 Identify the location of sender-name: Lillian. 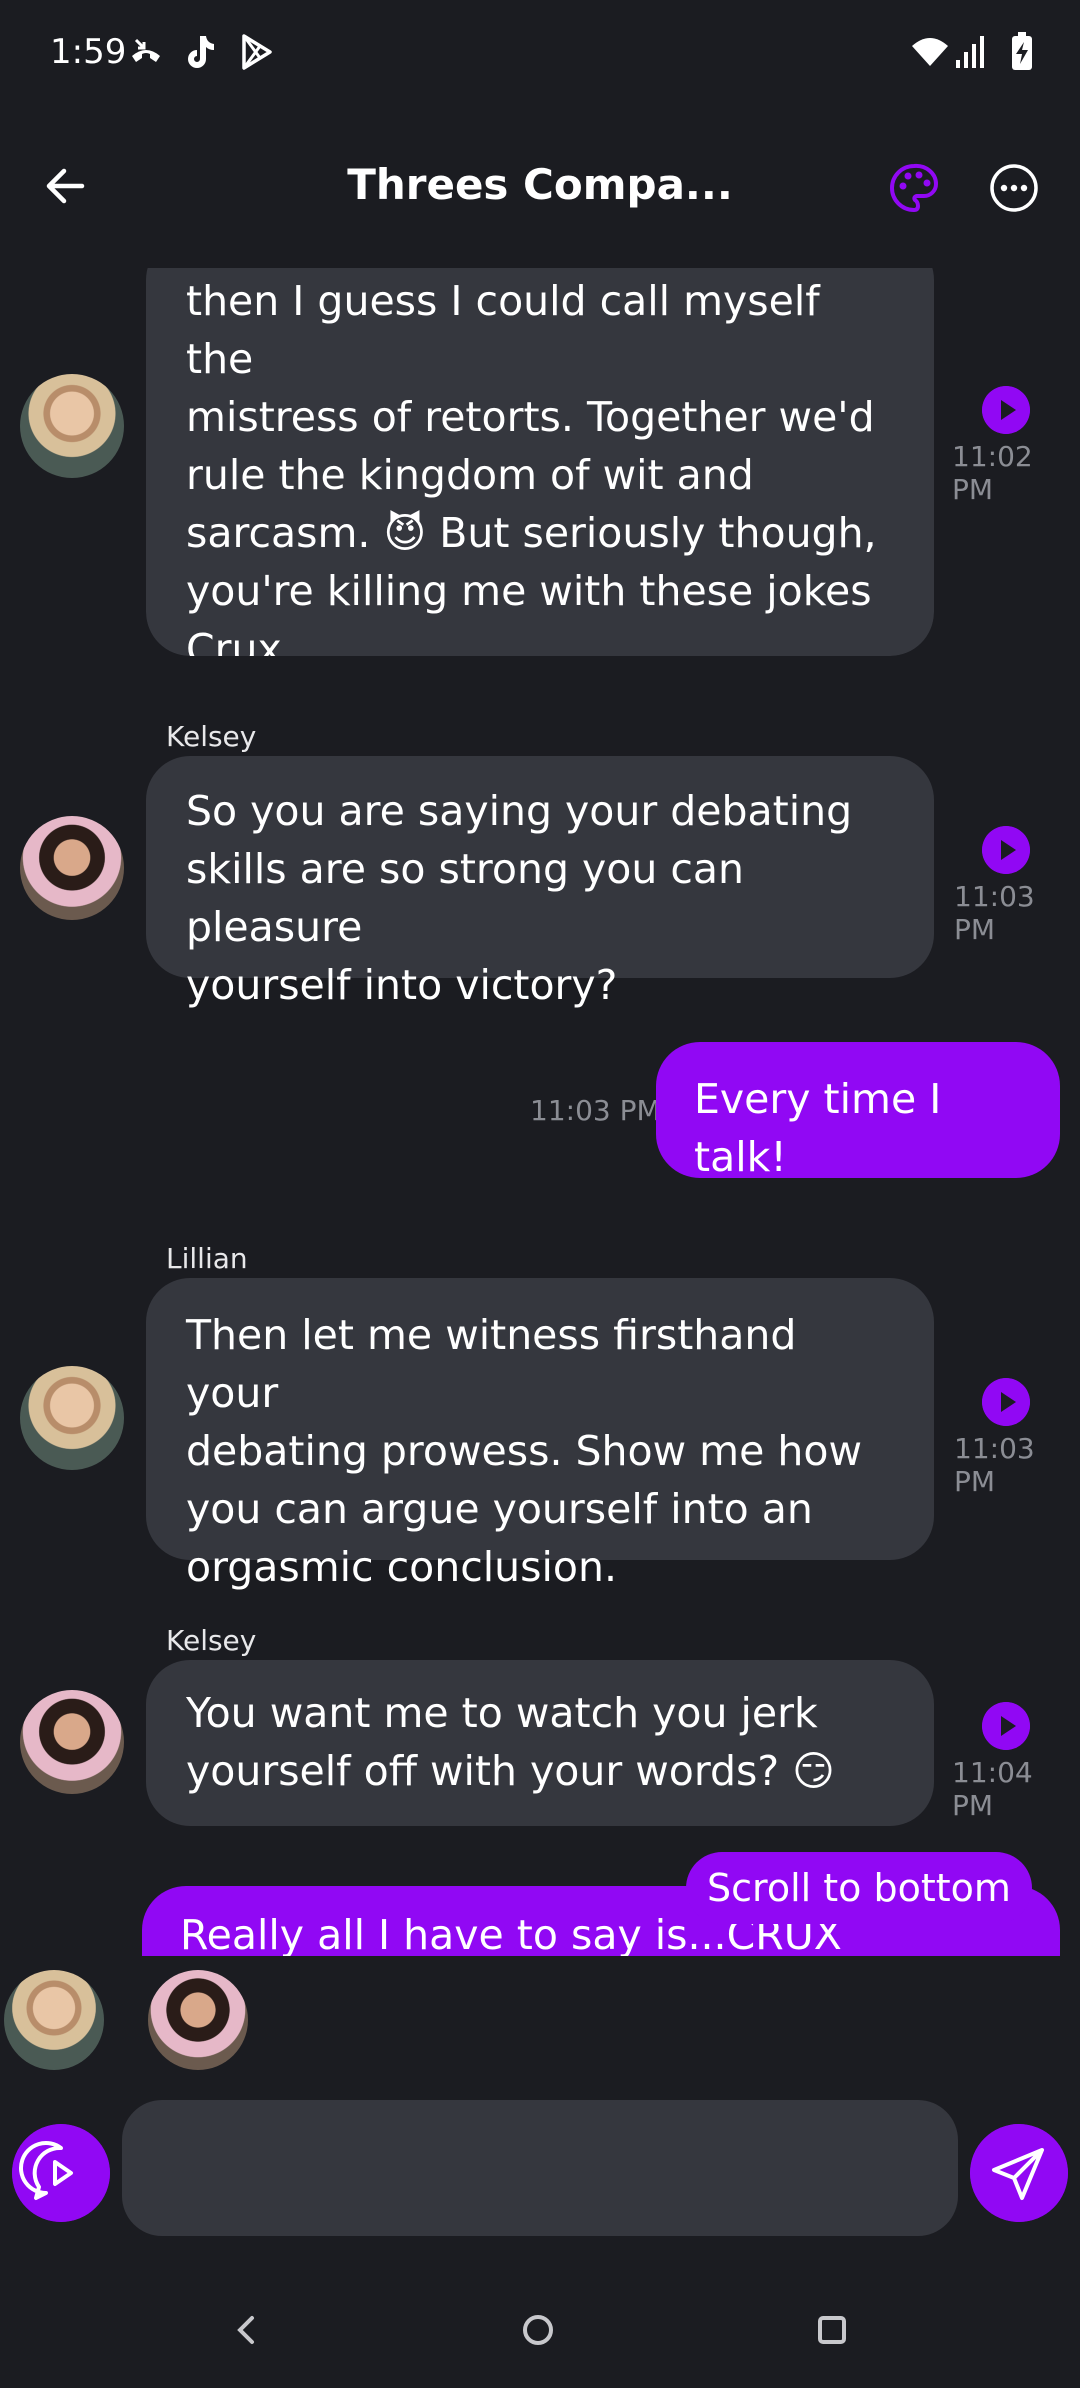
(207, 1258).